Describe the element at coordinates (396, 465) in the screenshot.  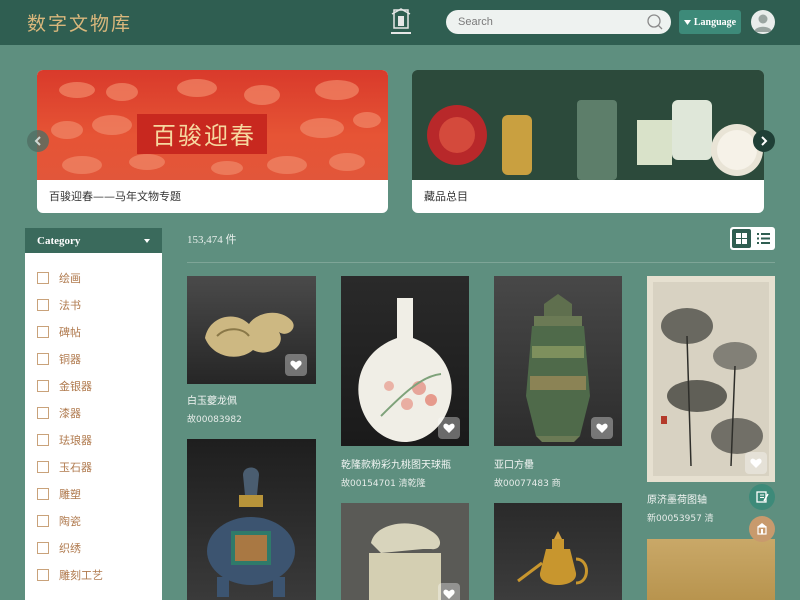
I see `artifact-title: 乾隆款粉彩九桃图天球瓶` at that location.